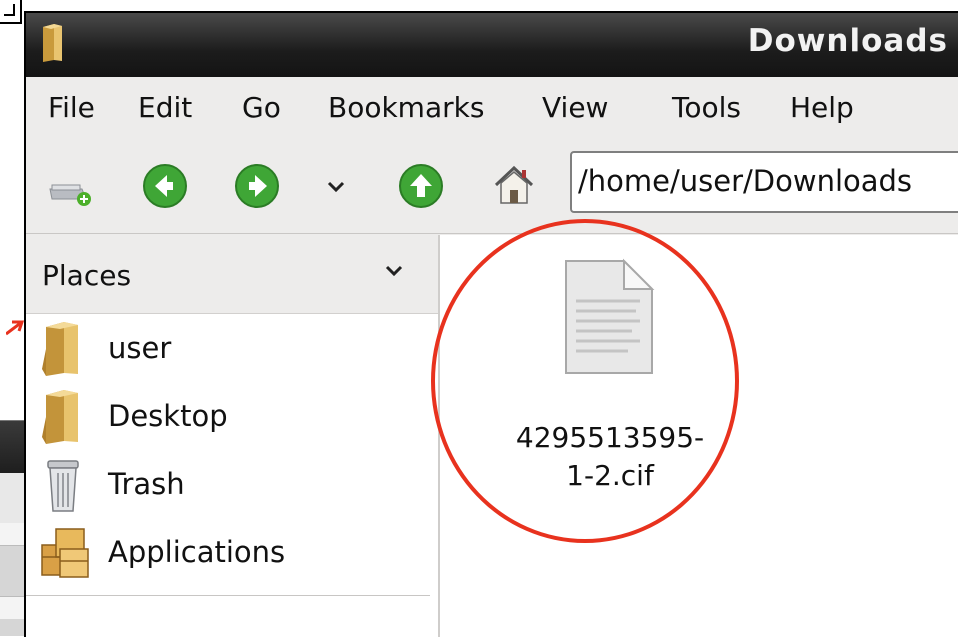 The image size is (958, 637). What do you see at coordinates (492, 45) in the screenshot?
I see `title-bar: Downloads` at bounding box center [492, 45].